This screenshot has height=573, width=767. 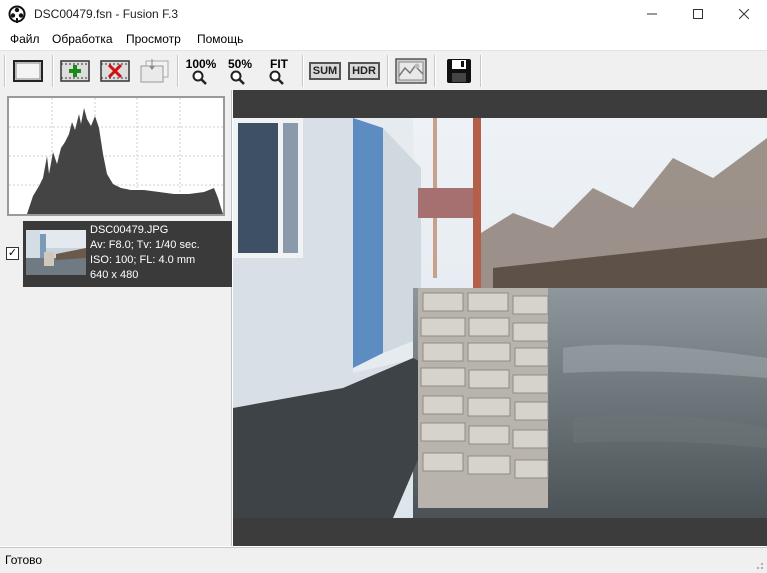 I want to click on sum-button: SUM, so click(x=325, y=71).